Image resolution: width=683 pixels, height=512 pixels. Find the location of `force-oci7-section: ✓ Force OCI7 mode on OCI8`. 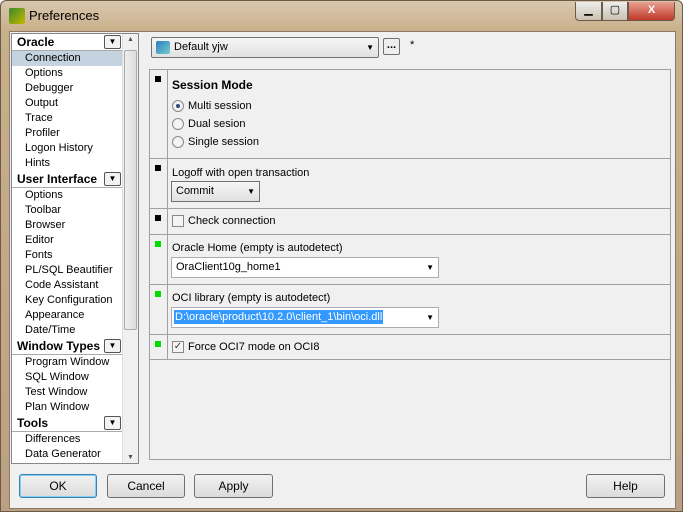

force-oci7-section: ✓ Force OCI7 mode on OCI8 is located at coordinates (410, 347).